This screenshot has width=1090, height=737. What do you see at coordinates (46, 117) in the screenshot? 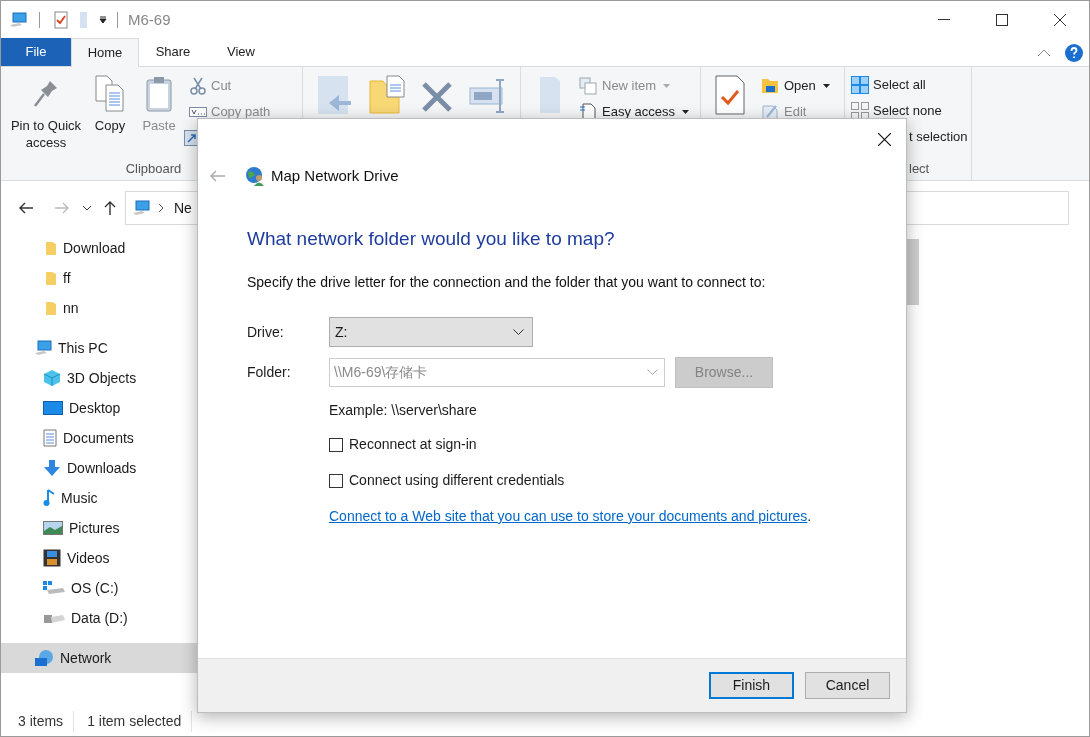
I see `ribbon-button: Pin to Quick access` at bounding box center [46, 117].